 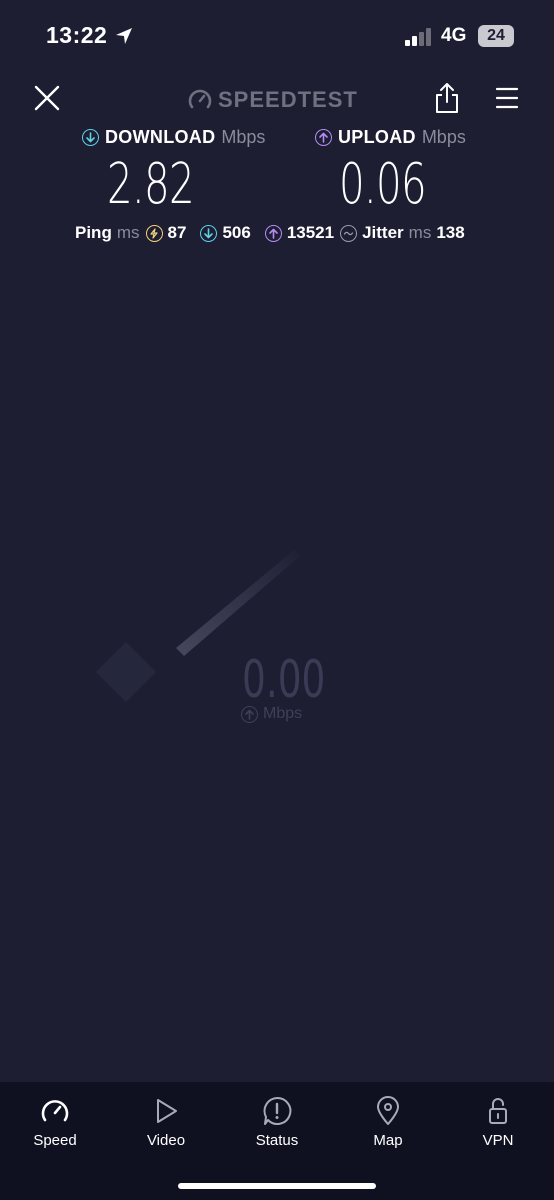 I want to click on tab-vpn-label: VPN, so click(x=498, y=1140).